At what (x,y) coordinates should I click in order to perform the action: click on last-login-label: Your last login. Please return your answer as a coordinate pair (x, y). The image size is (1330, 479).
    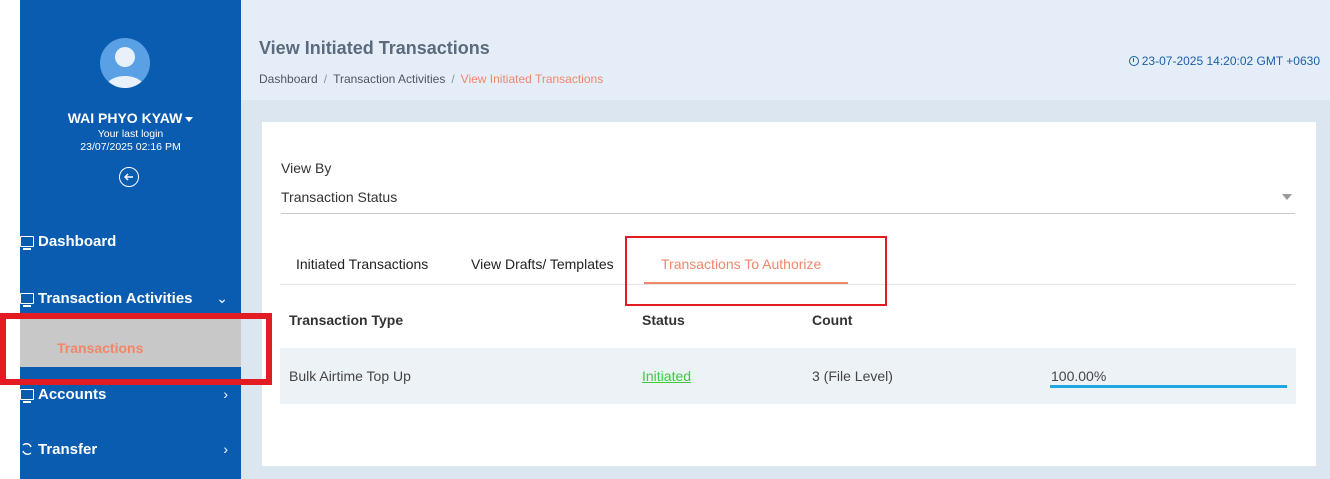
    Looking at the image, I should click on (130, 134).